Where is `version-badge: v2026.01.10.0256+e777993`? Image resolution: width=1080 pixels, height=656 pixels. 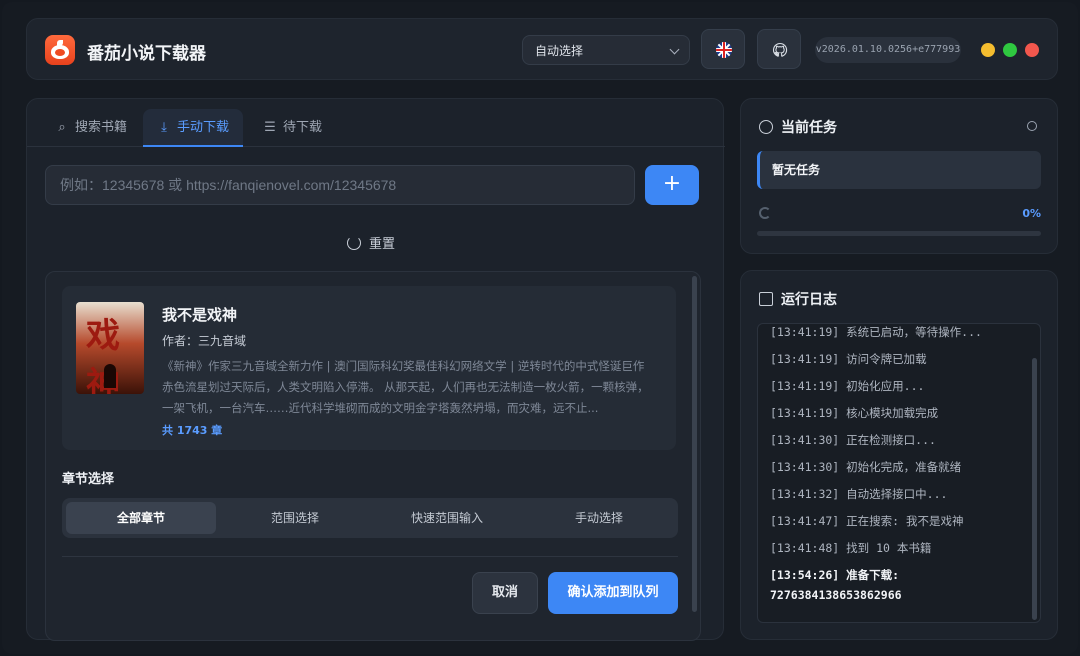 version-badge: v2026.01.10.0256+e777993 is located at coordinates (888, 50).